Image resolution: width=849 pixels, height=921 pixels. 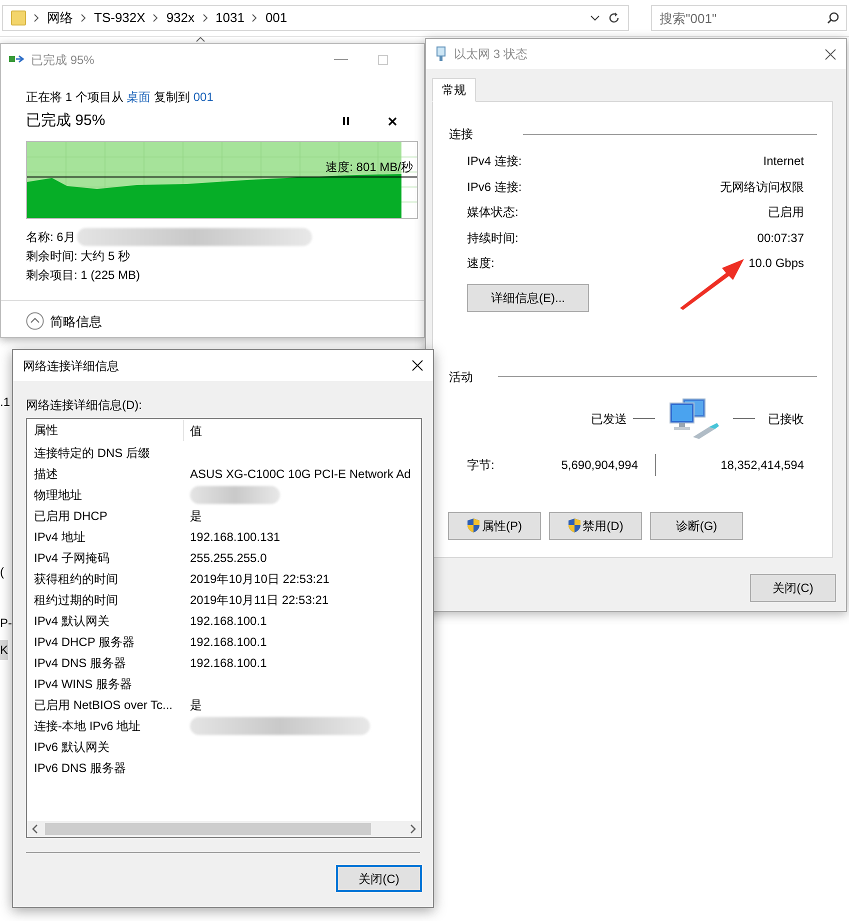 I want to click on property-cell-text: IPv4 DHCP 服务器, so click(x=84, y=642).